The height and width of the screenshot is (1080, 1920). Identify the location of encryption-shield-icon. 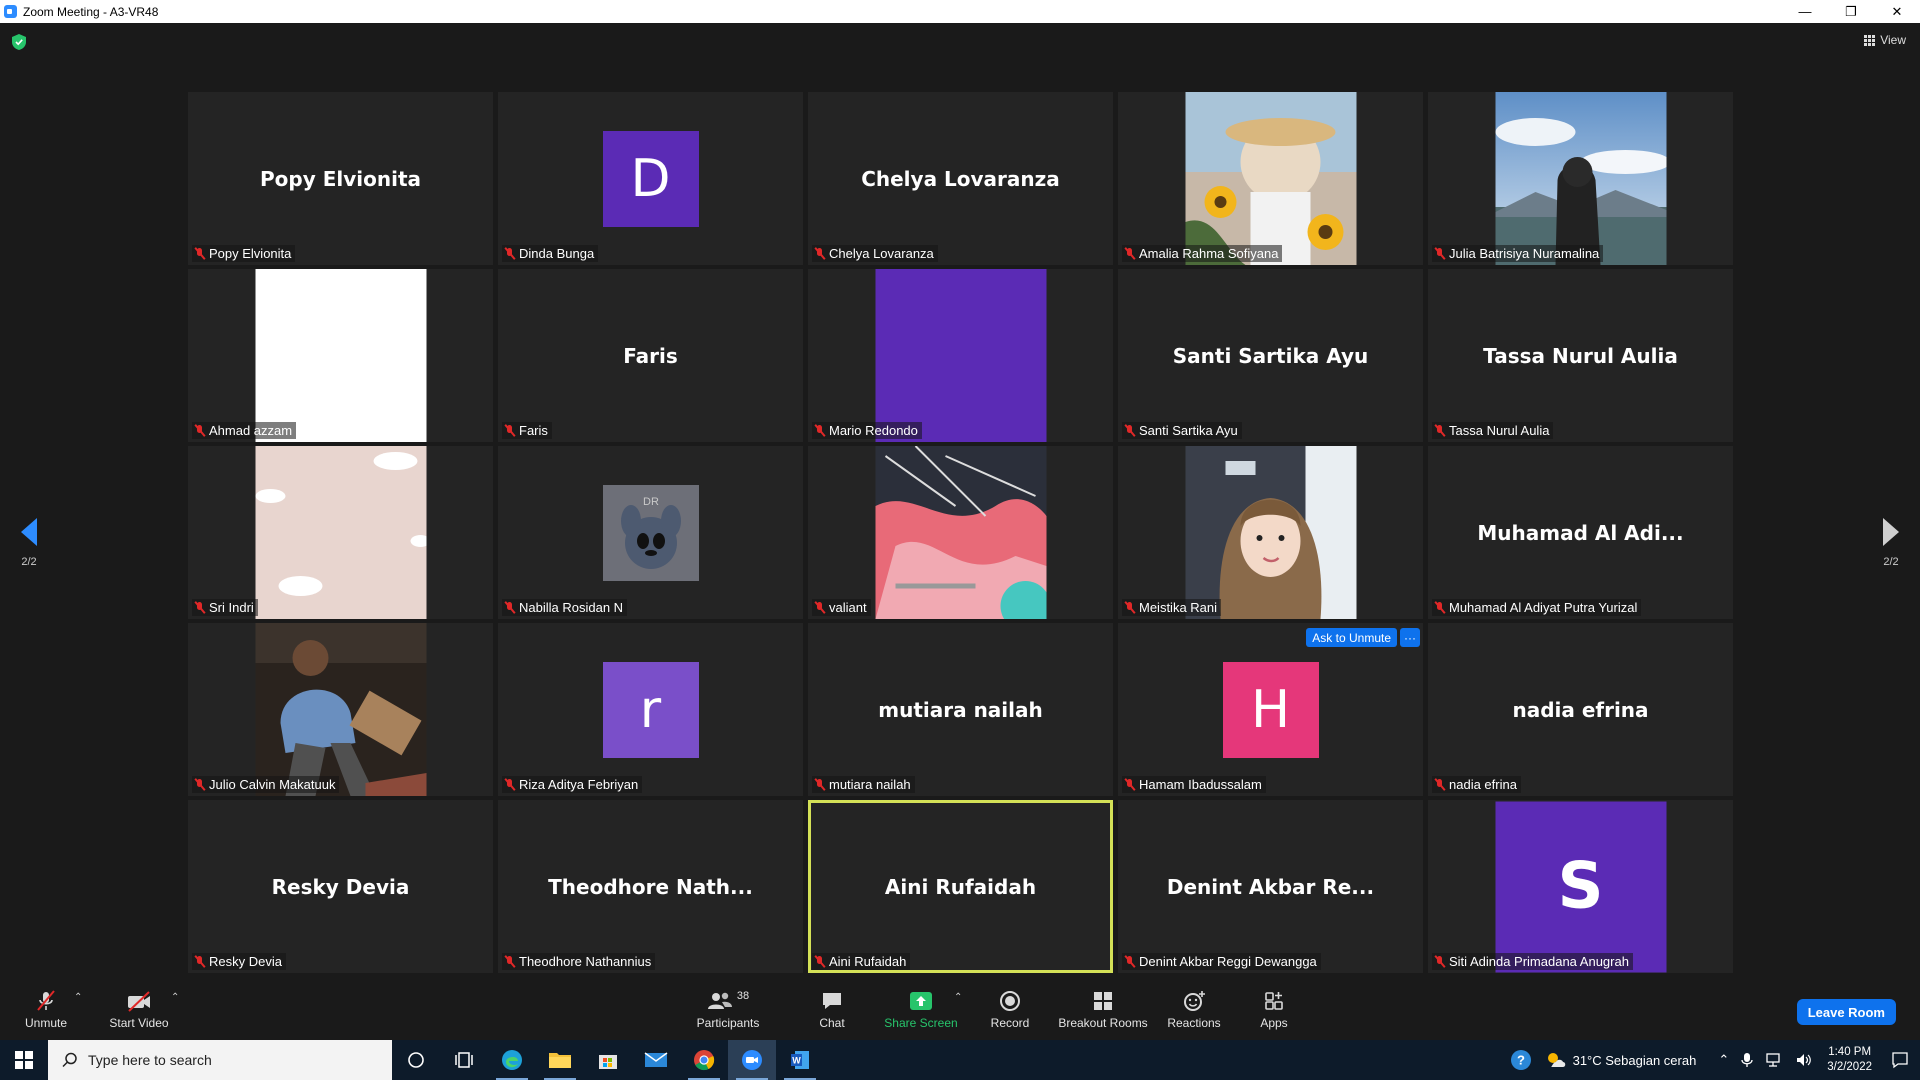
(19, 42).